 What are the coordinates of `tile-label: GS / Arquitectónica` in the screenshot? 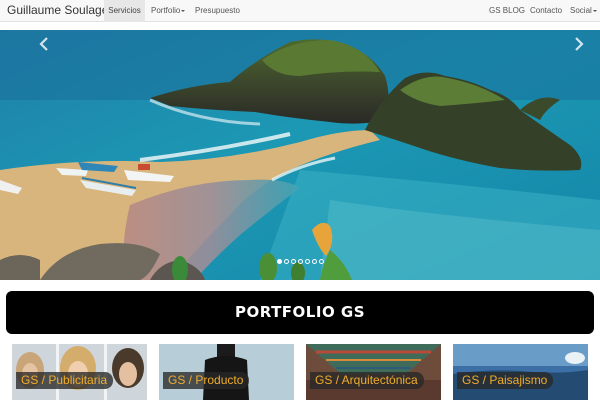 It's located at (367, 380).